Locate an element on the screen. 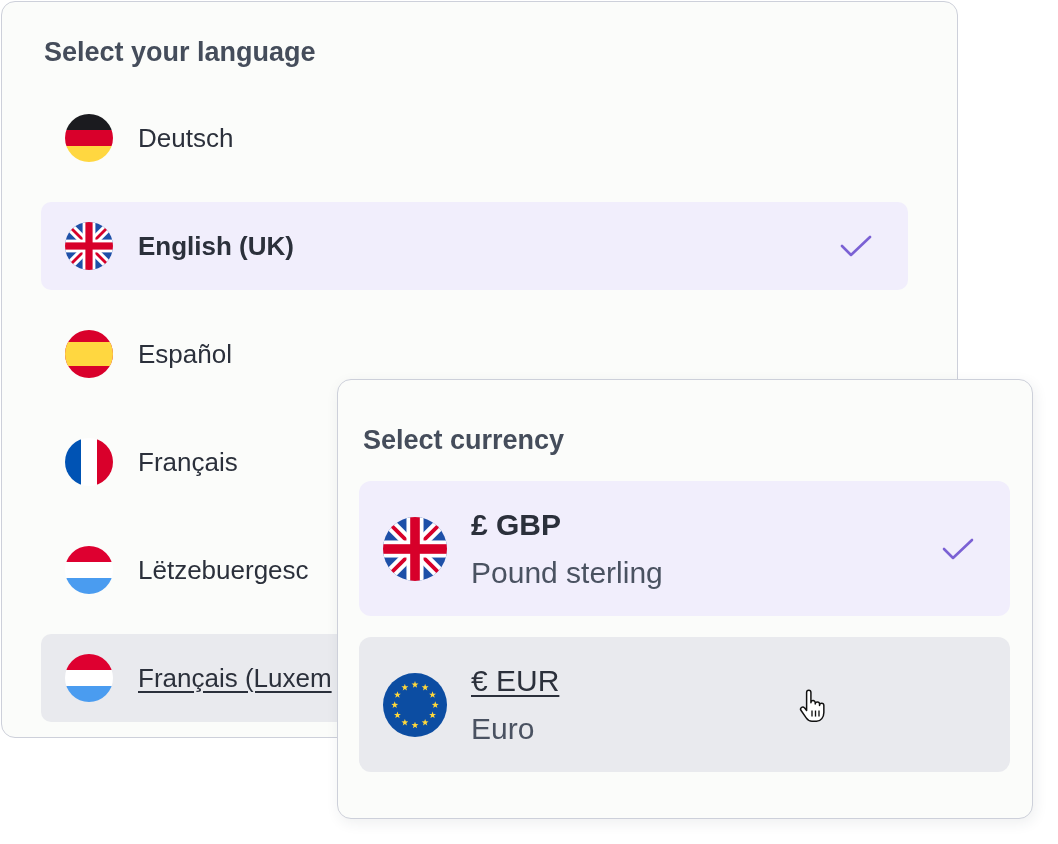  language-option: Español is located at coordinates (474, 354).